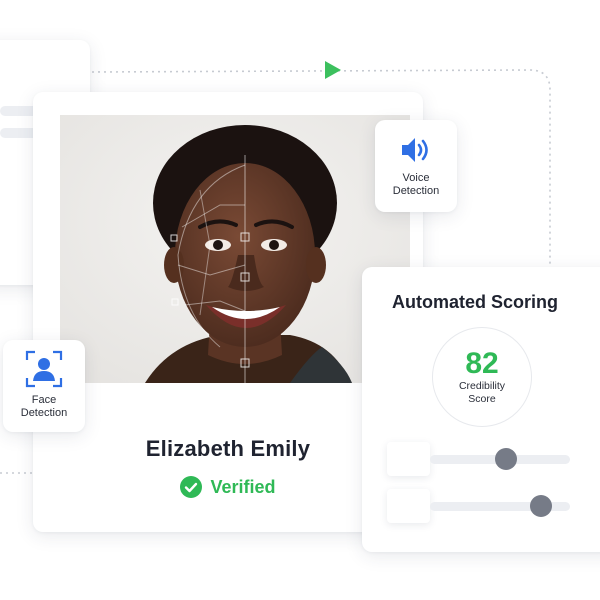  I want to click on credibility-score-label-line1: Credibility, so click(482, 386).